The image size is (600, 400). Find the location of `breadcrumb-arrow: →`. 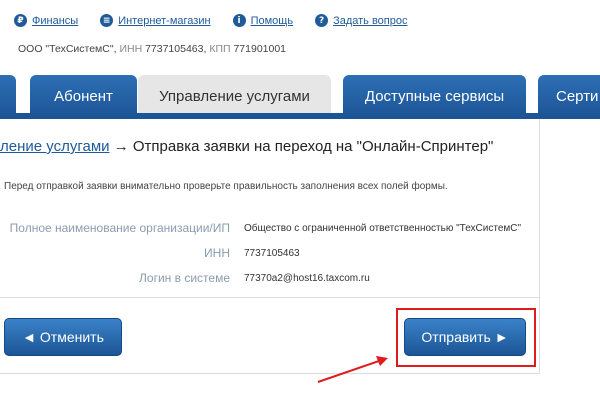

breadcrumb-arrow: → is located at coordinates (121, 146).